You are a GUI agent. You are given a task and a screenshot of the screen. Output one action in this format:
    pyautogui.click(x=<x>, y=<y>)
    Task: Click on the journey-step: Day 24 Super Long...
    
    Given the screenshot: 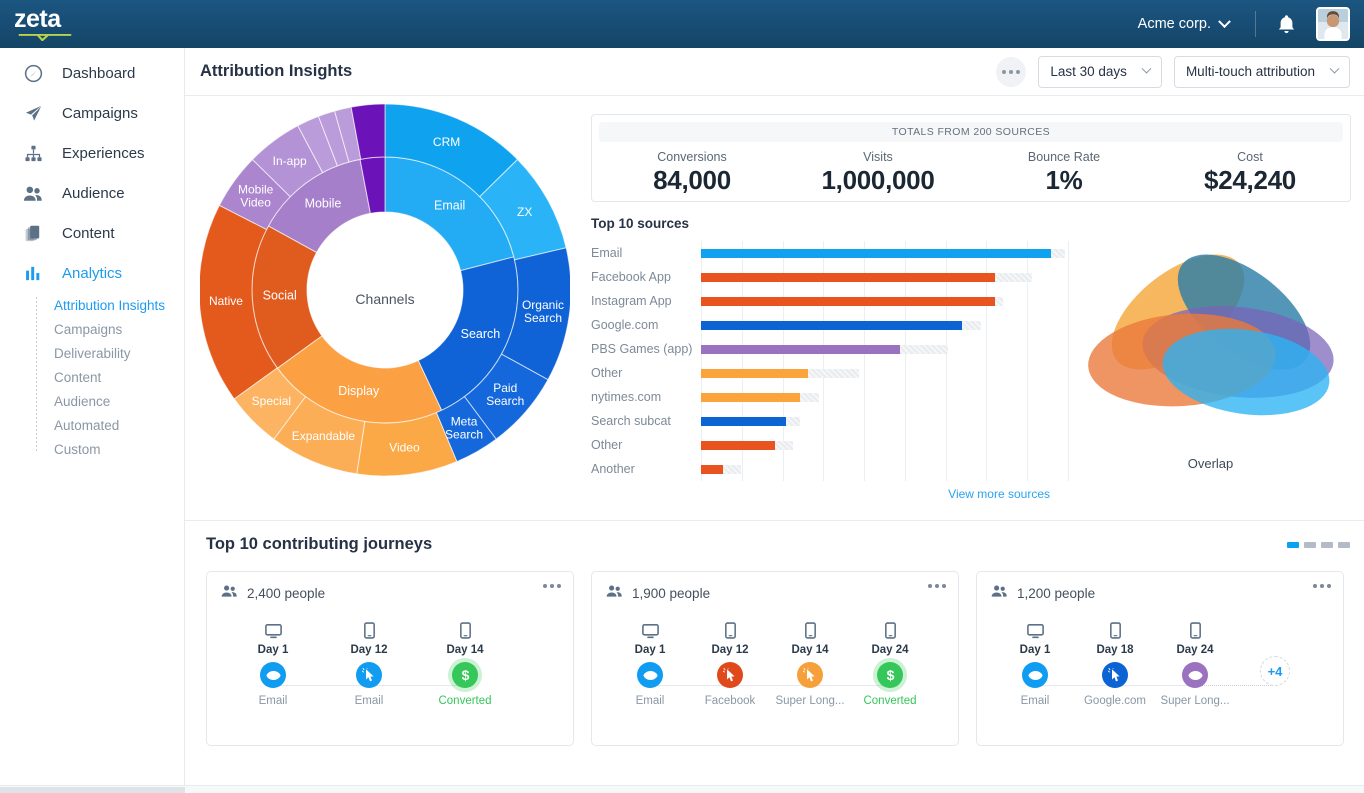 What is the action you would take?
    pyautogui.click(x=1195, y=662)
    